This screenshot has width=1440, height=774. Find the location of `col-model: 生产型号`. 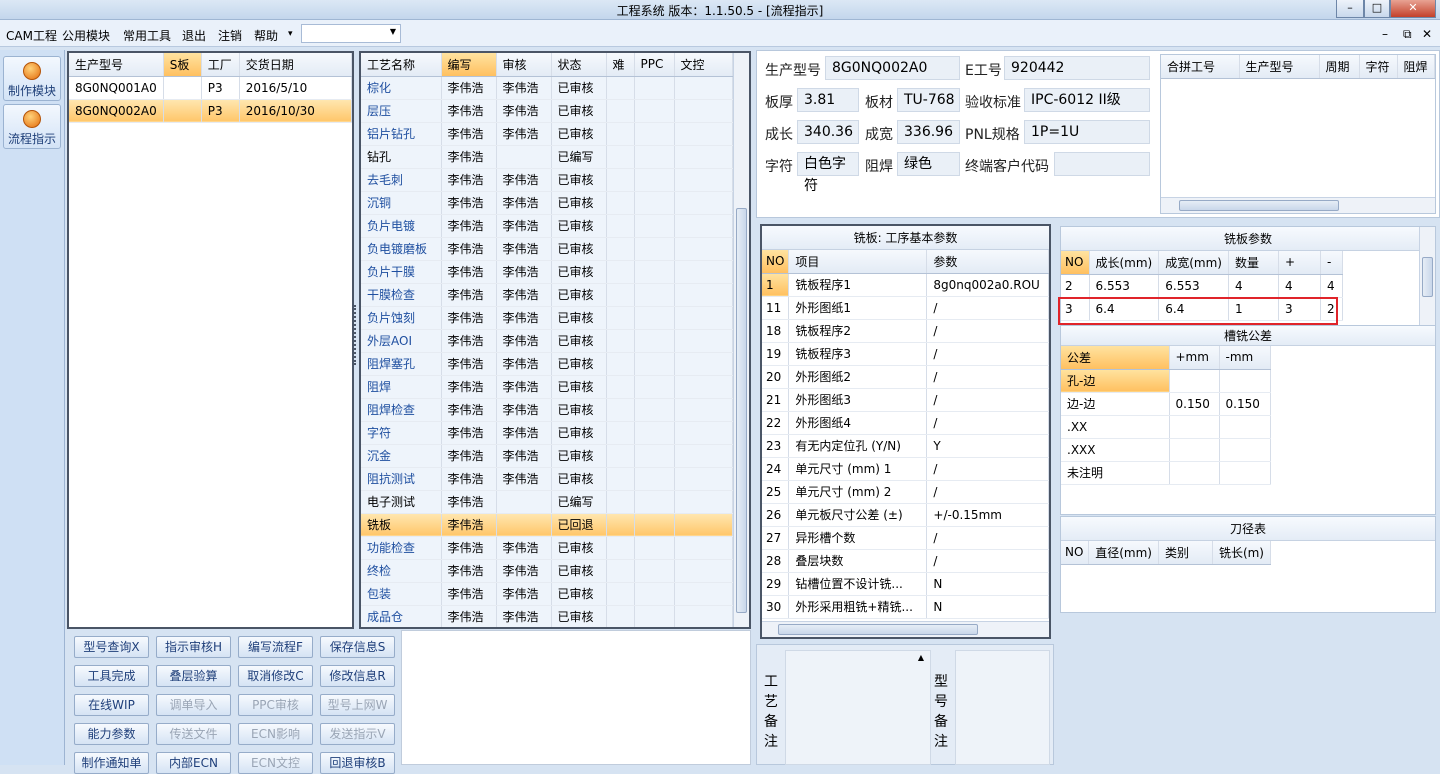

col-model: 生产型号 is located at coordinates (116, 65).